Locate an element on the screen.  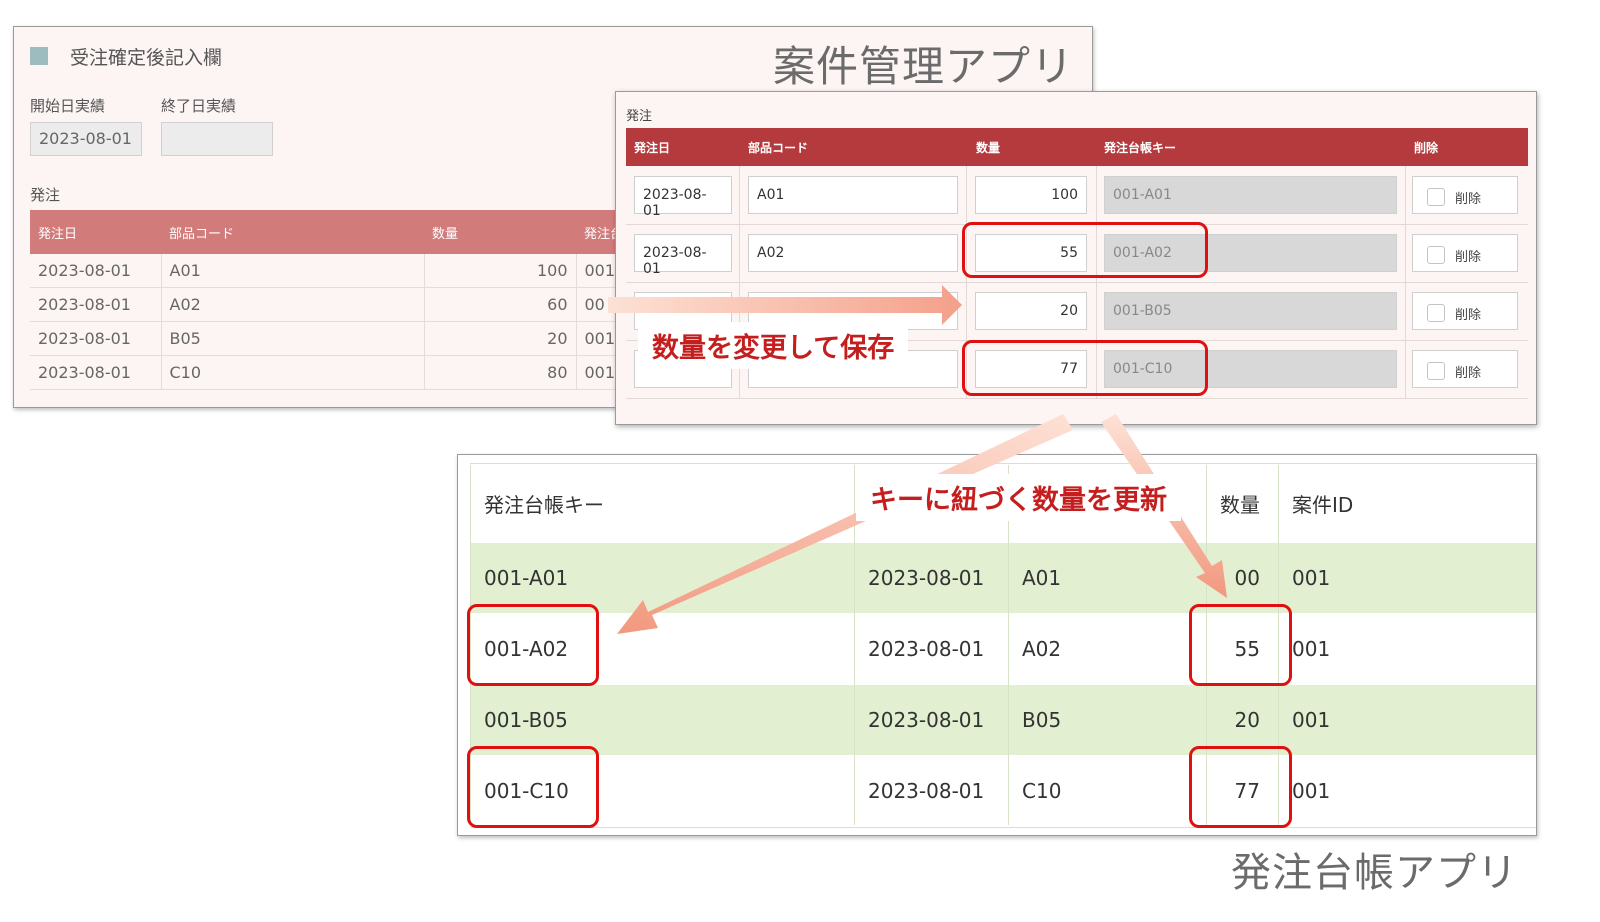
highlight-ledger-key-a02 is located at coordinates (533, 645).